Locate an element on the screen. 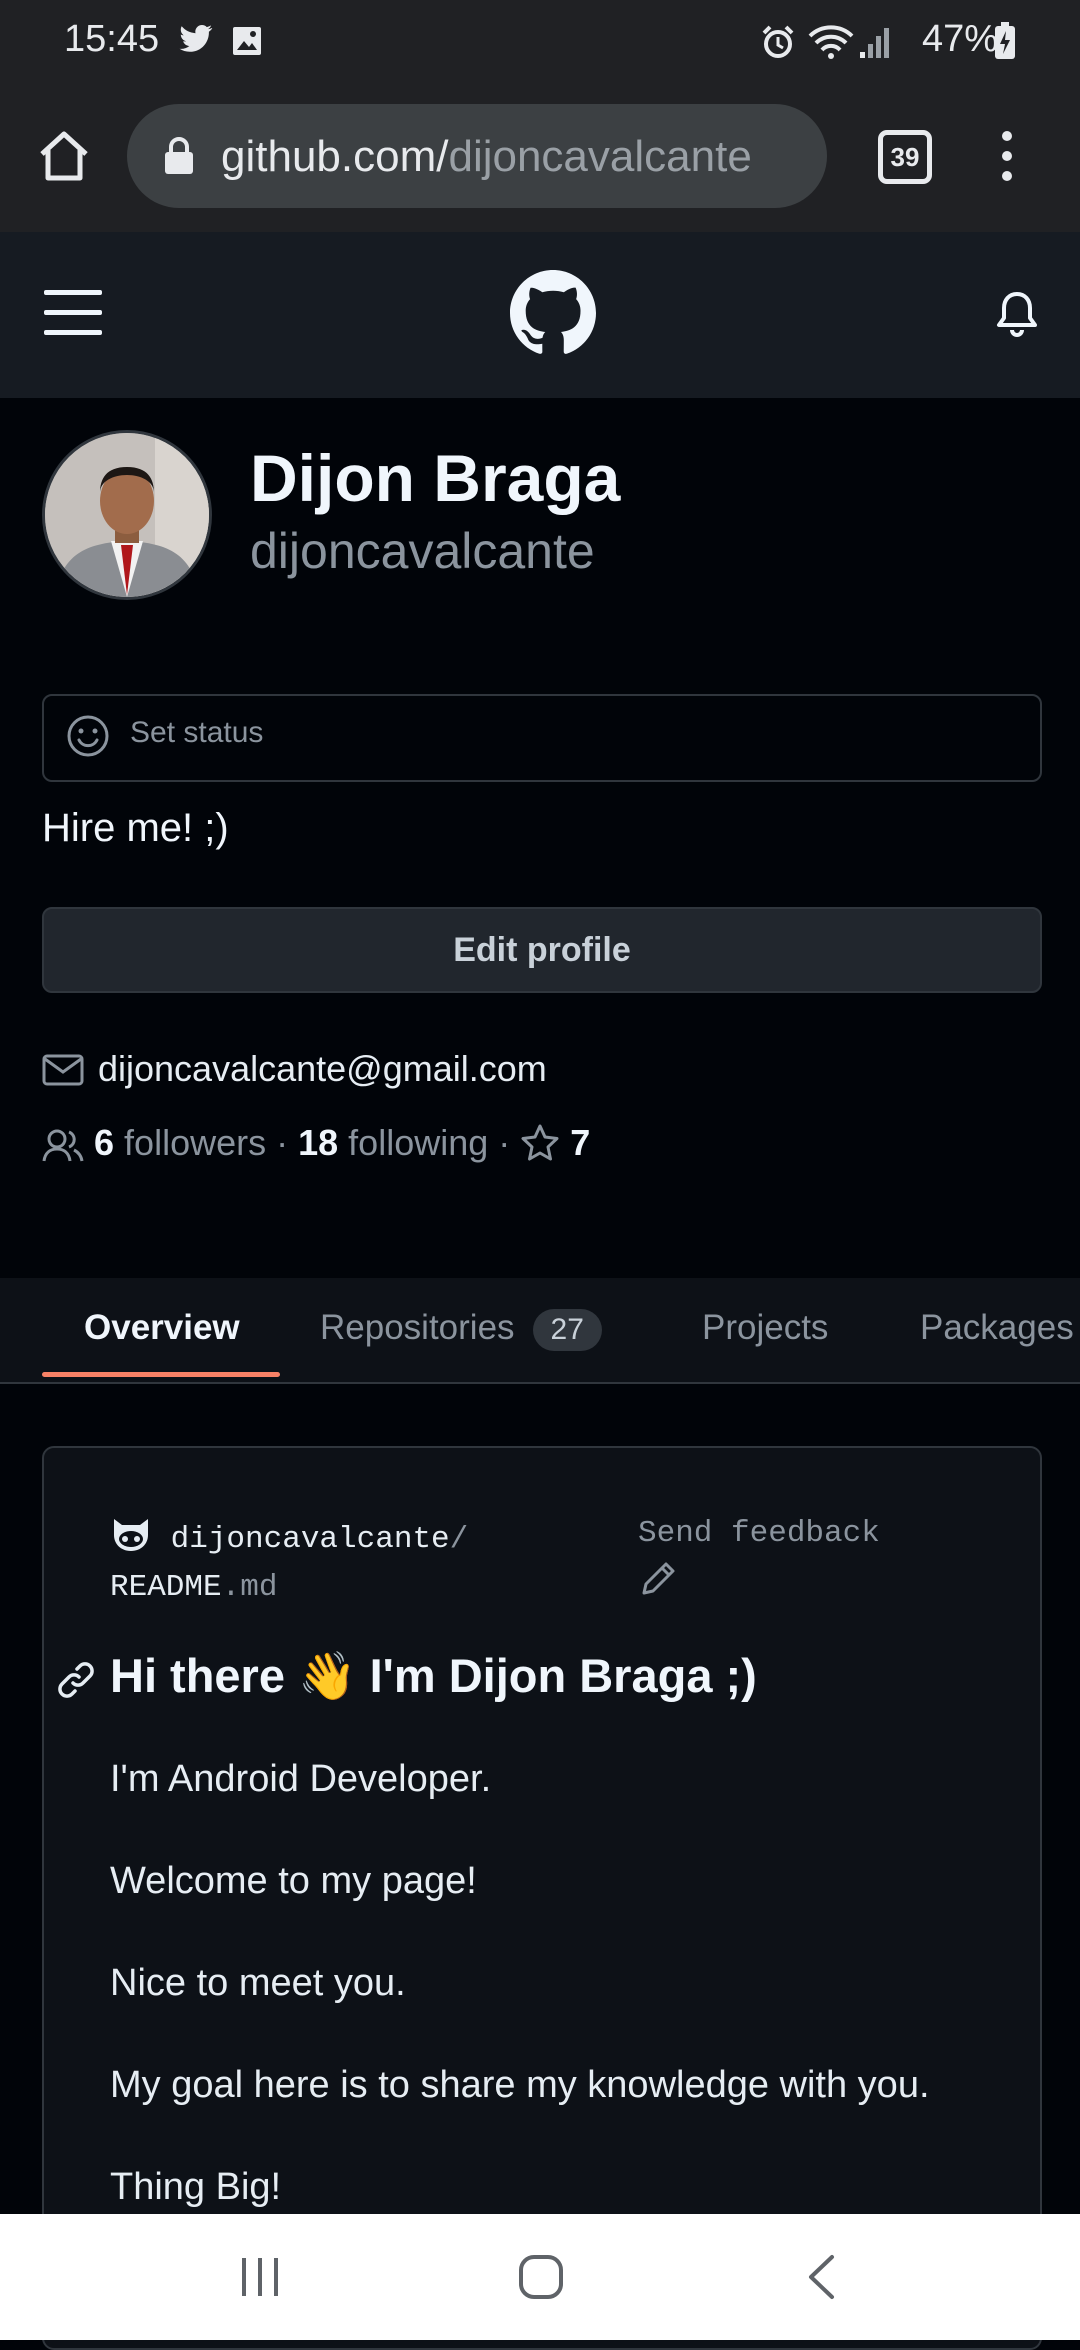 The height and width of the screenshot is (2350, 1080). alarm-icon is located at coordinates (778, 41).